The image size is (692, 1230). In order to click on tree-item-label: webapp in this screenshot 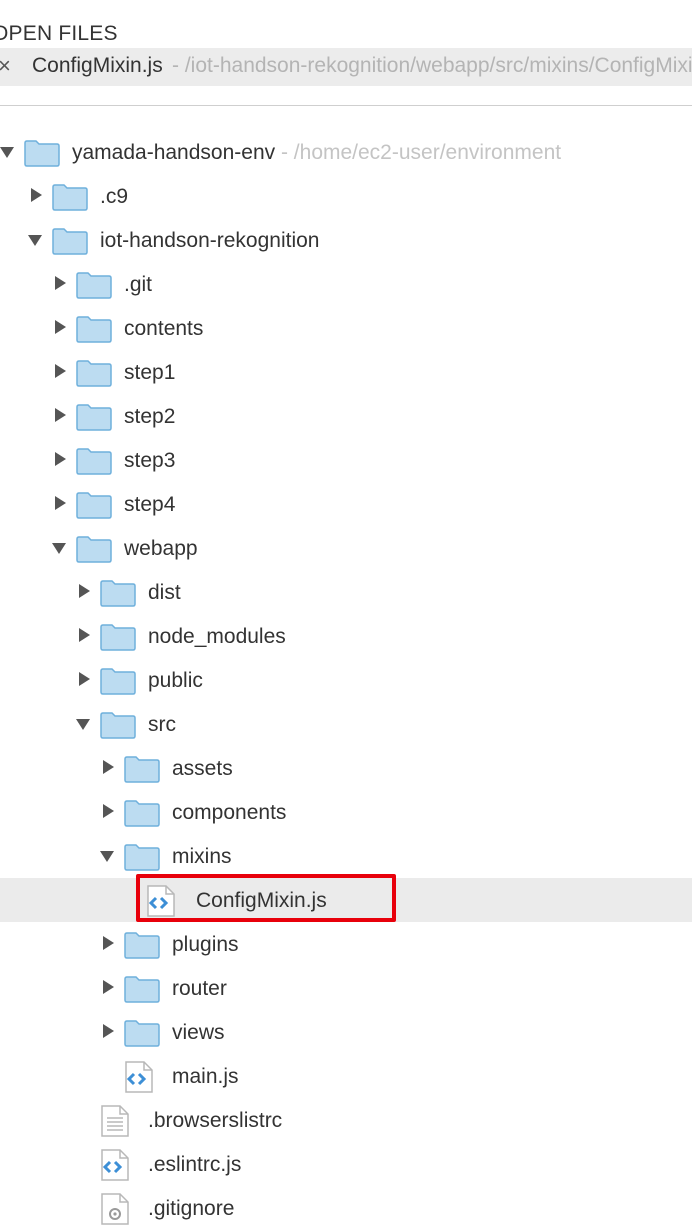, I will do `click(161, 548)`.